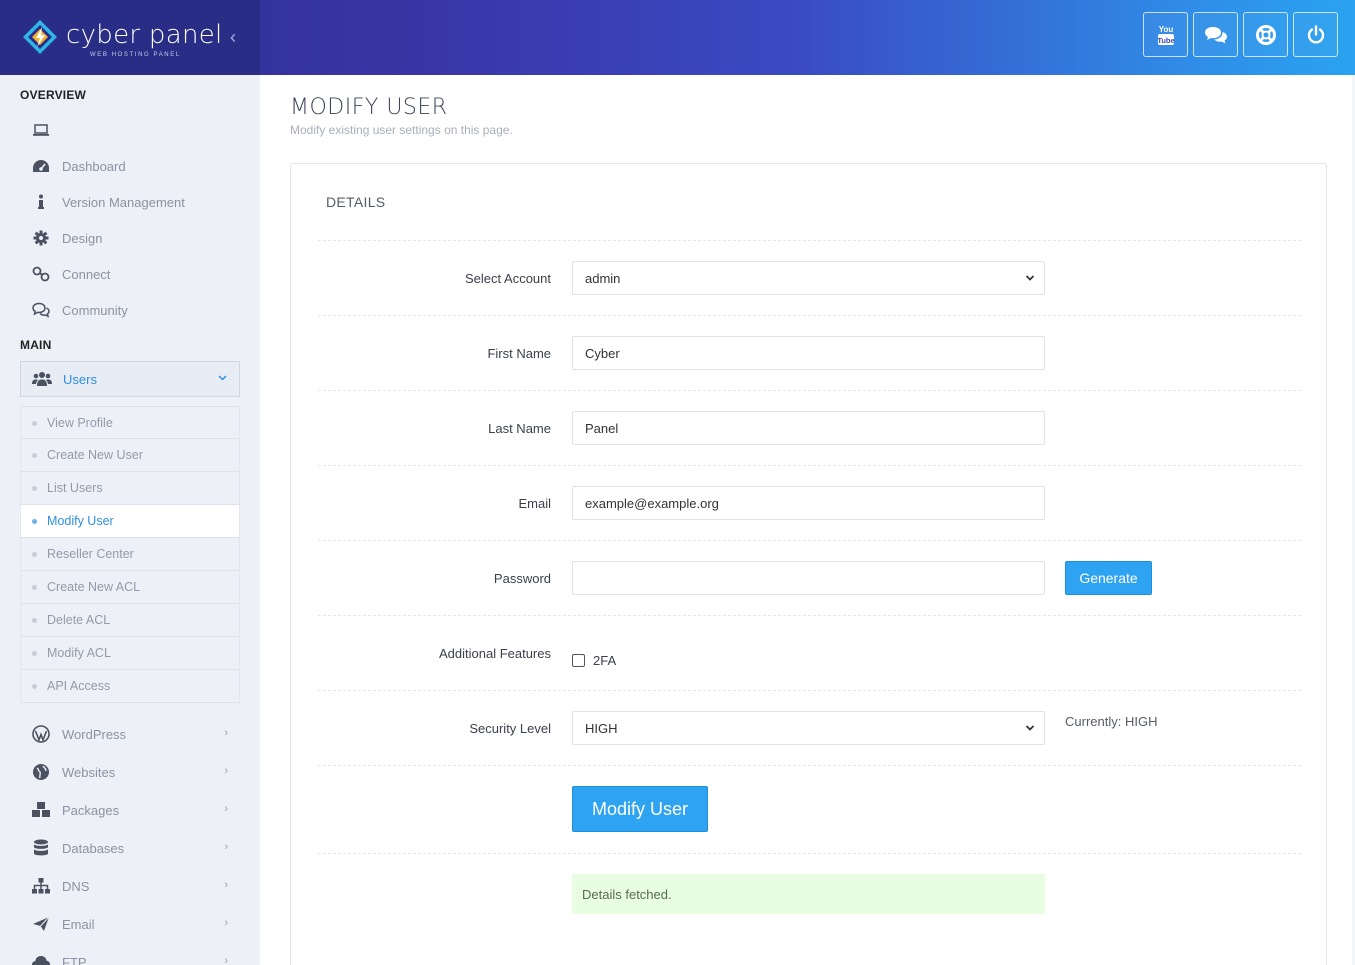 Image resolution: width=1355 pixels, height=965 pixels. Describe the element at coordinates (578, 660) in the screenshot. I see `twofa-checkbox` at that location.